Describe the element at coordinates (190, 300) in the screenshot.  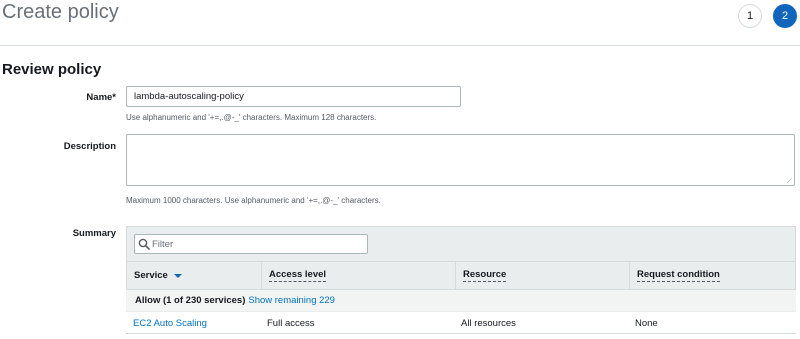
I see `allow-group-label: Allow (1 of 230 services)` at that location.